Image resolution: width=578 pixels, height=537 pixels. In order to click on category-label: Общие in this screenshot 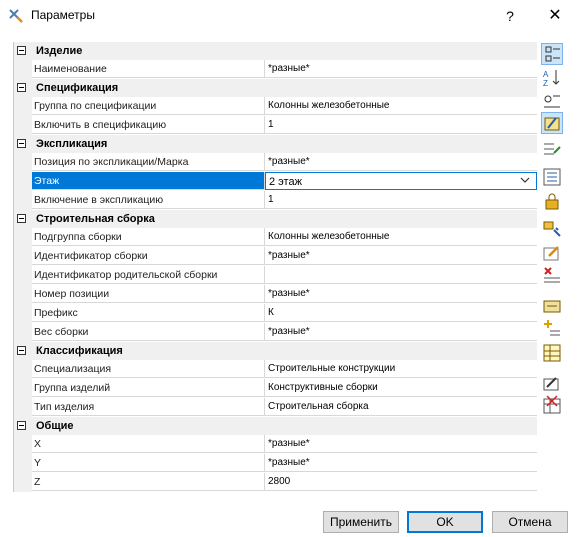, I will do `click(55, 426)`.